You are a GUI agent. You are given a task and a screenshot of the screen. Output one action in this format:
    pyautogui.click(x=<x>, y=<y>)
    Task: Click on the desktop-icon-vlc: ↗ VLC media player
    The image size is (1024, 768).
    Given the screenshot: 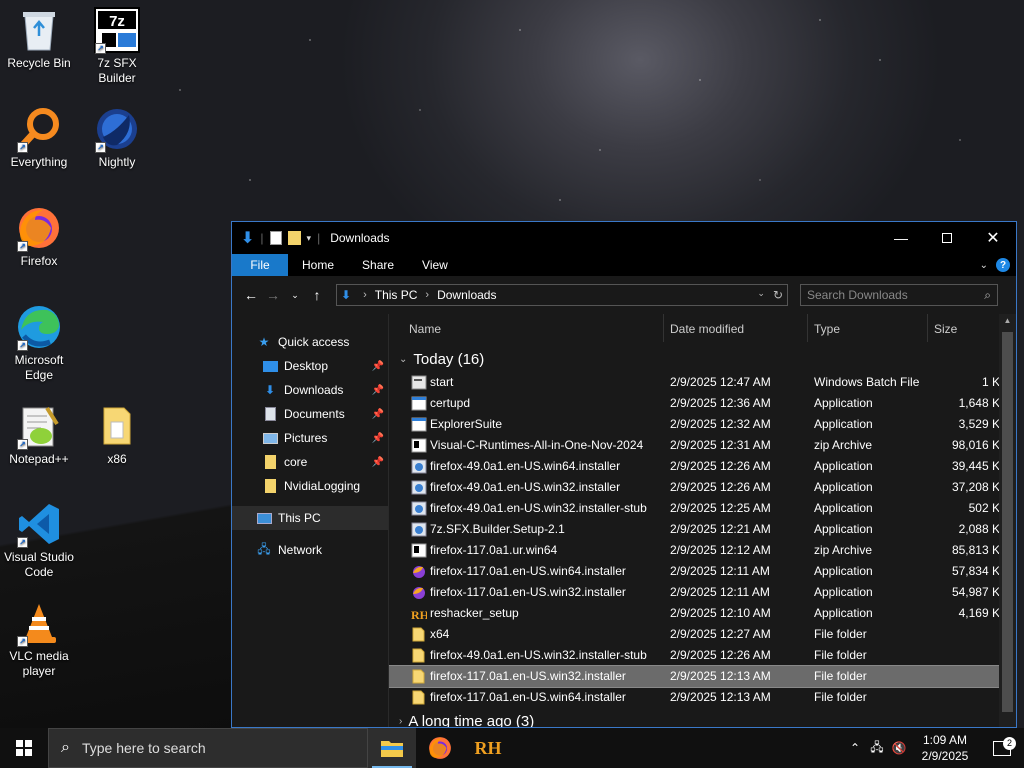 What is the action you would take?
    pyautogui.click(x=39, y=639)
    